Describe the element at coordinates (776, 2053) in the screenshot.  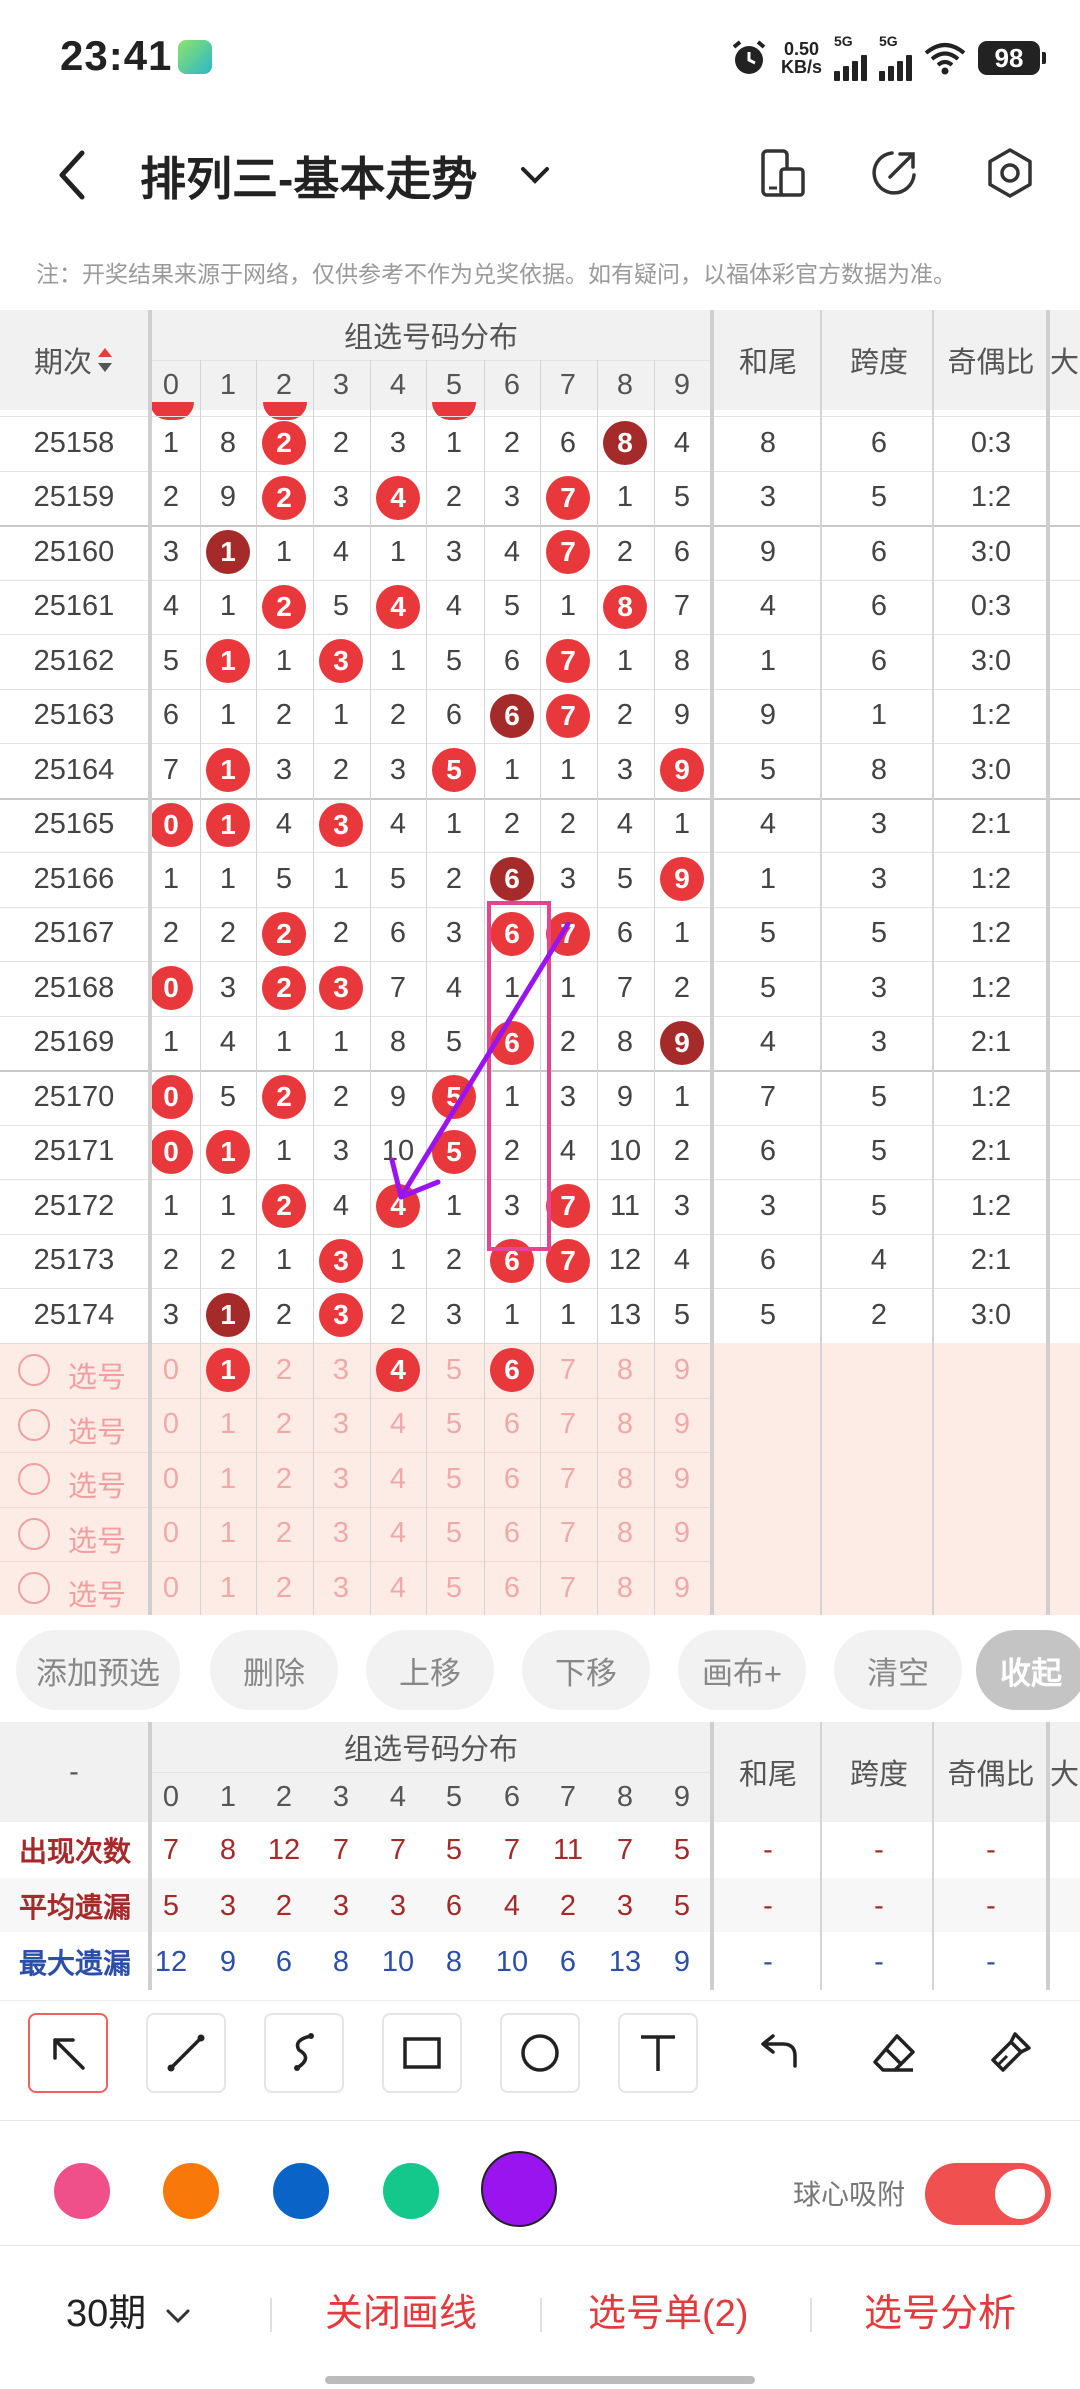
I see `undo-icon` at that location.